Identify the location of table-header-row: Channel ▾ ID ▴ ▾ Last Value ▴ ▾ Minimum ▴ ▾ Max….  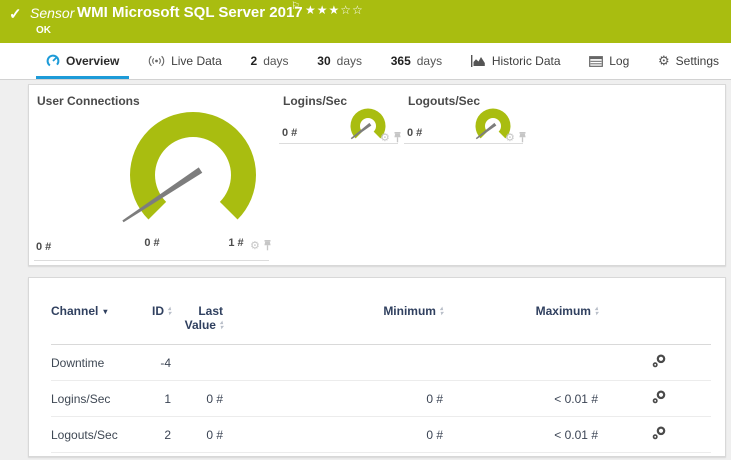
(381, 311).